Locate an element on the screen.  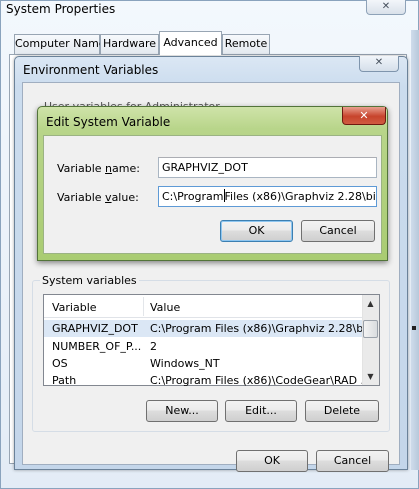
variable-value-text: C:\Program is located at coordinates (193, 196).